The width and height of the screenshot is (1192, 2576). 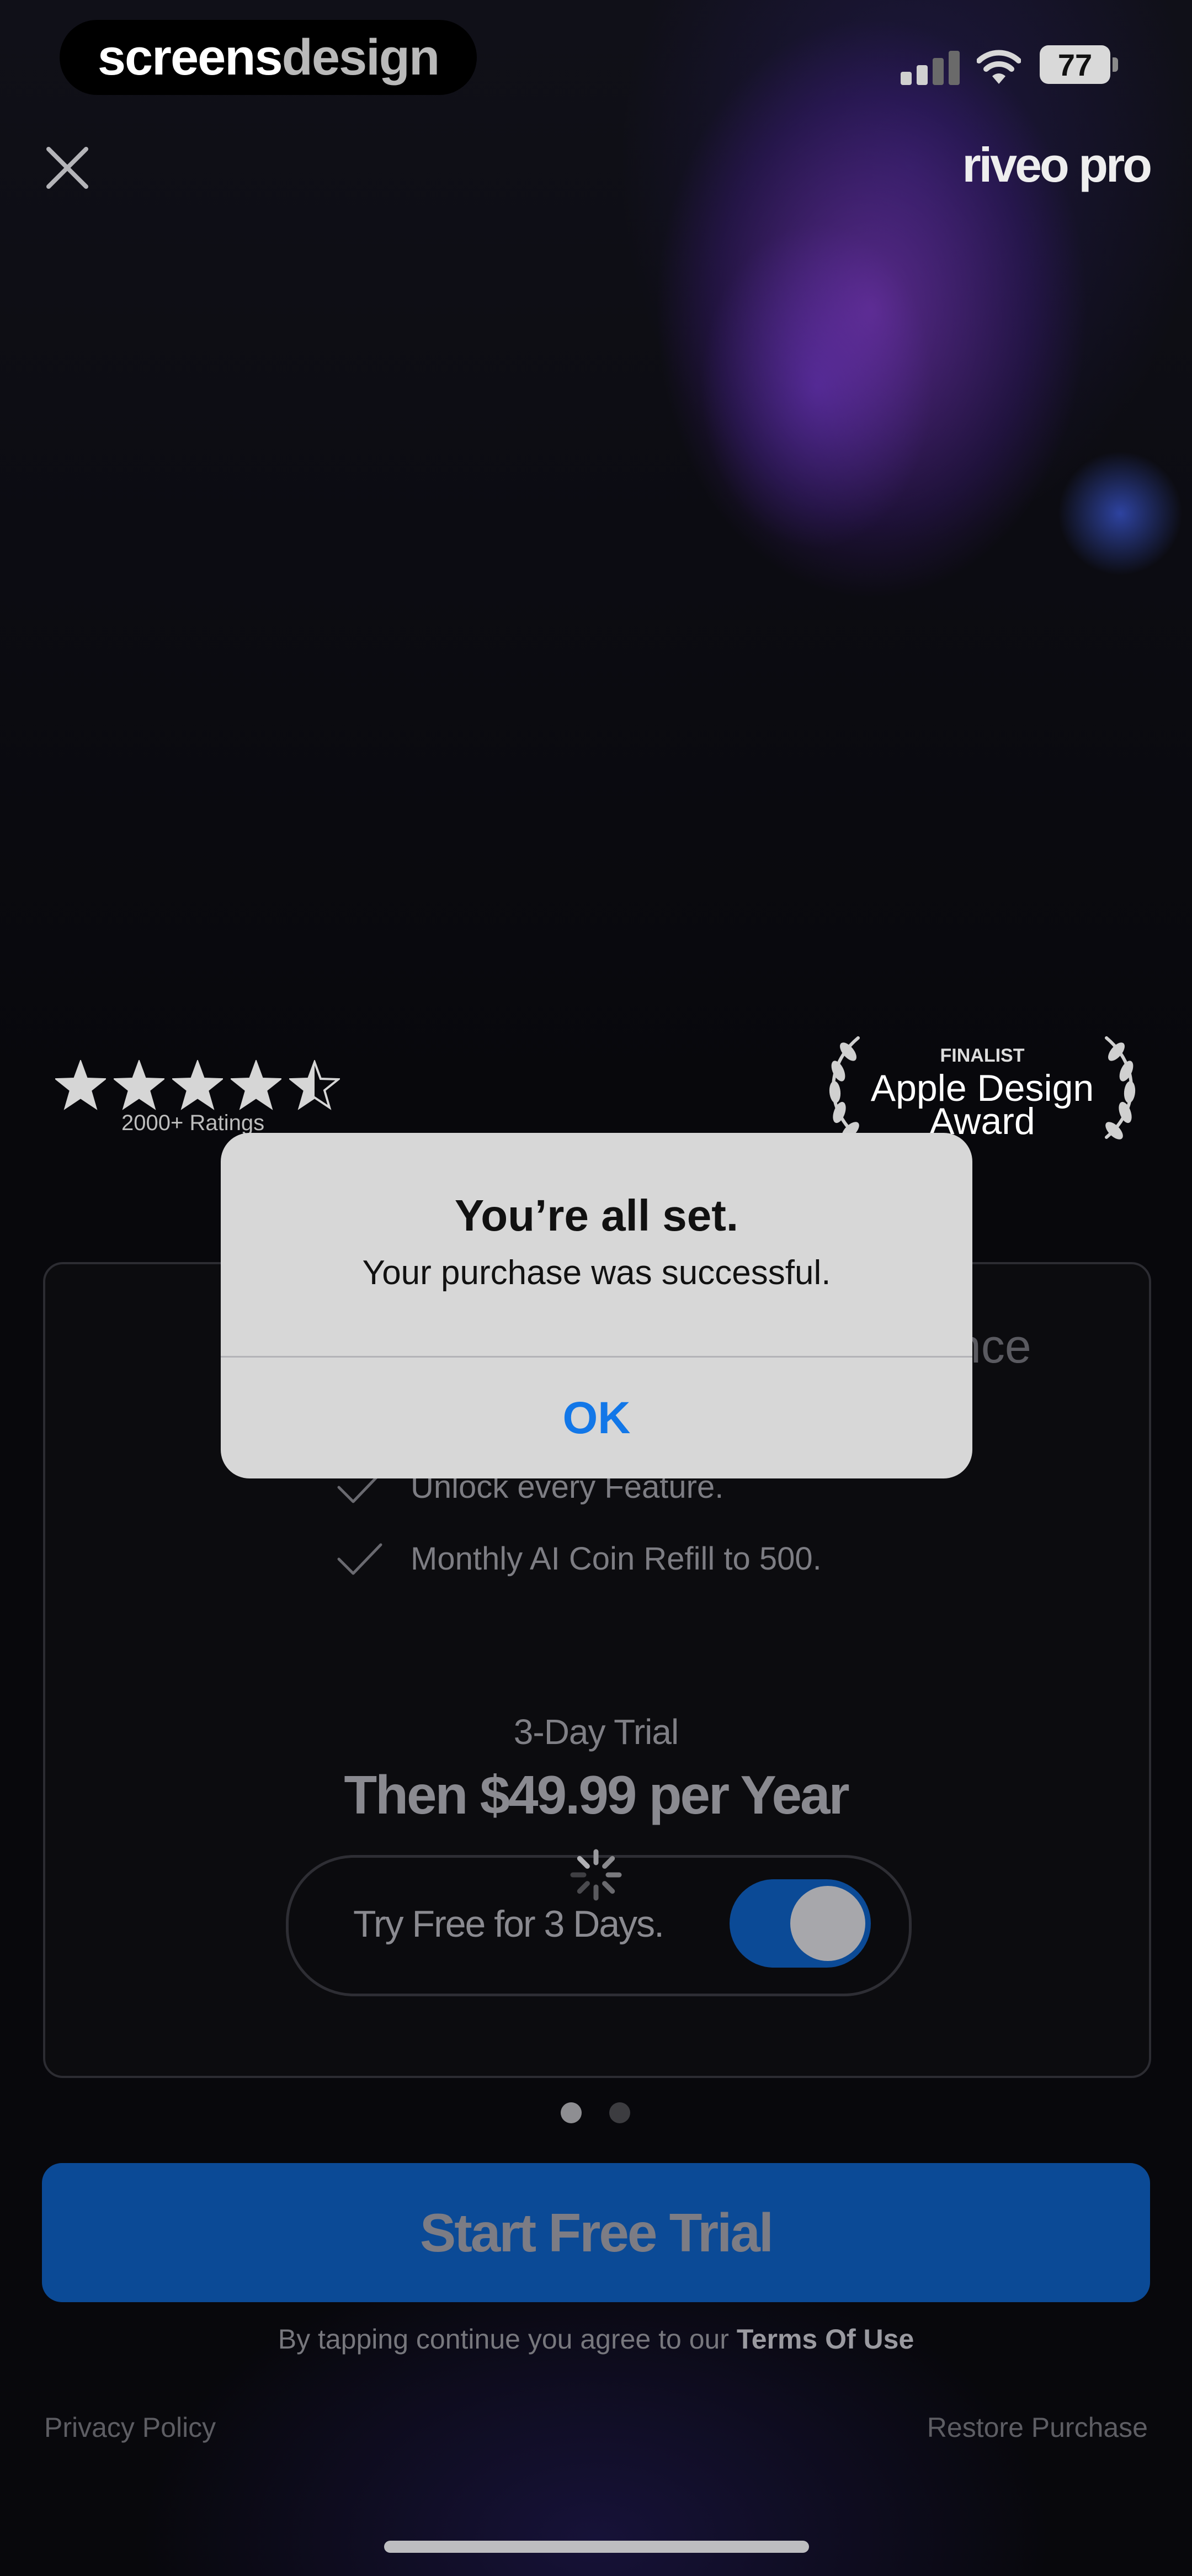 I want to click on brand-part2: design, so click(x=360, y=57).